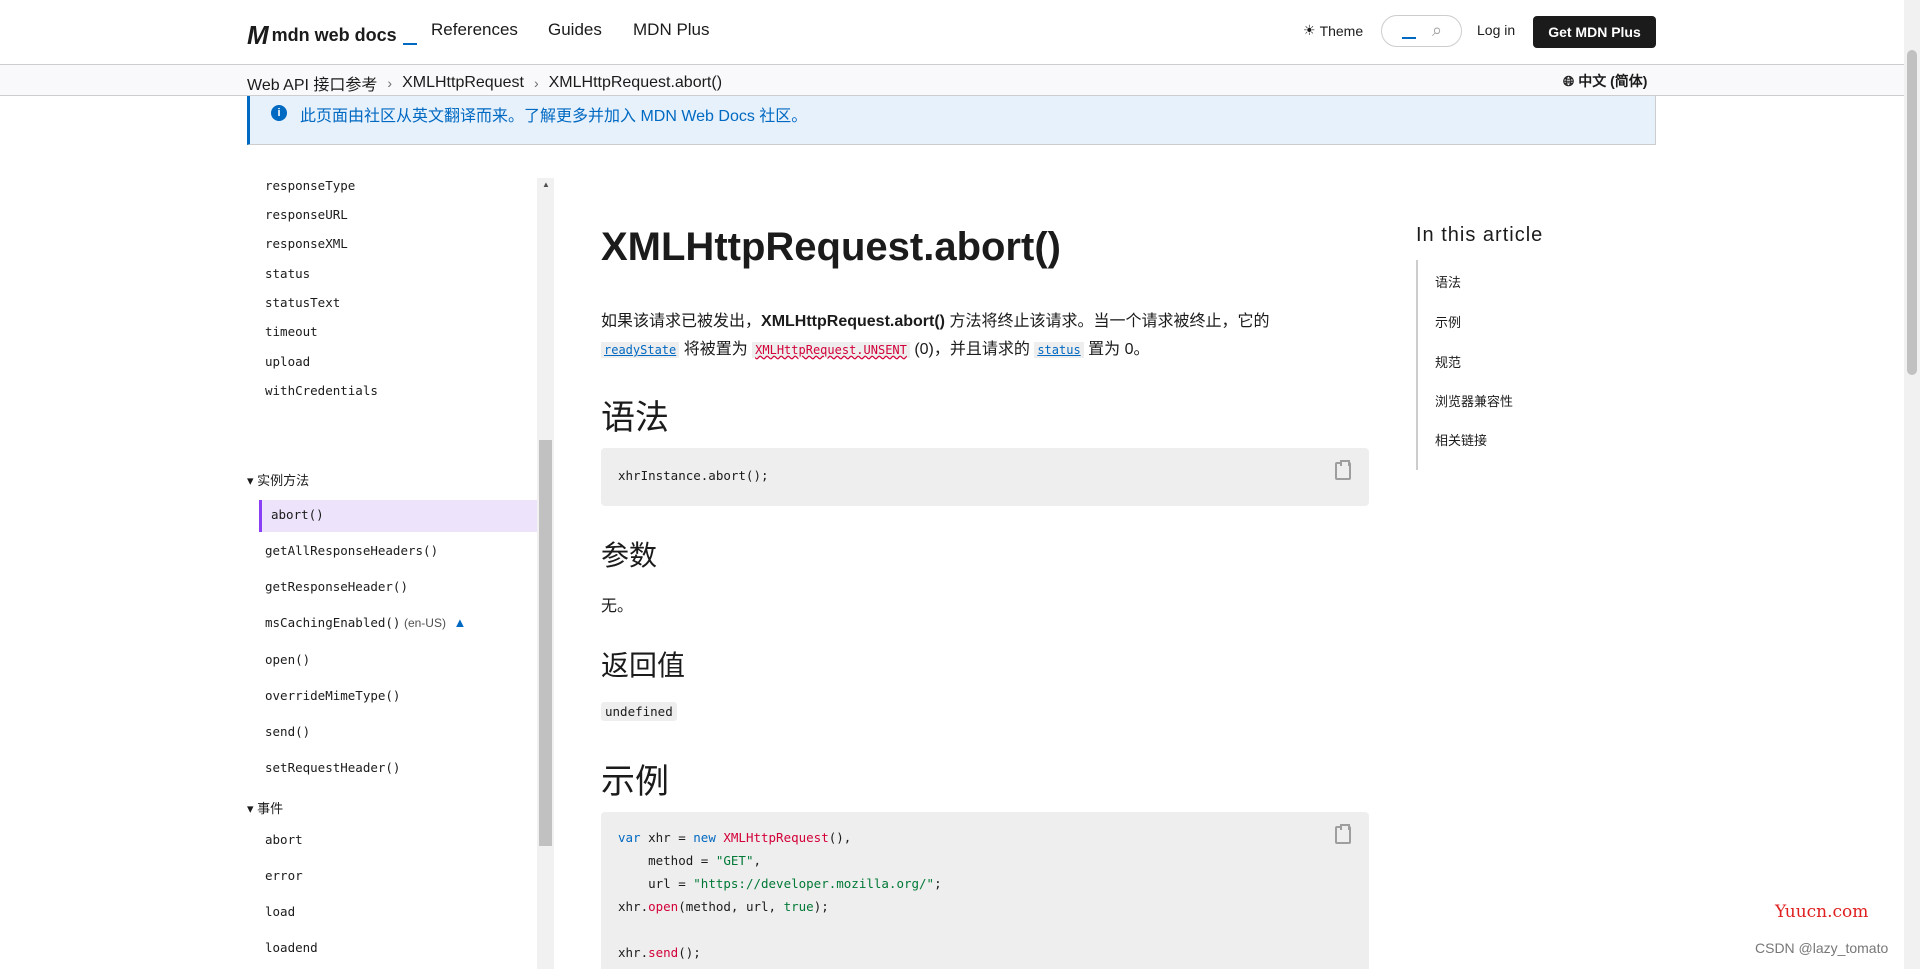 Image resolution: width=1920 pixels, height=969 pixels. What do you see at coordinates (321, 390) in the screenshot?
I see `sidebar-item-withcredentials: withCredentials` at bounding box center [321, 390].